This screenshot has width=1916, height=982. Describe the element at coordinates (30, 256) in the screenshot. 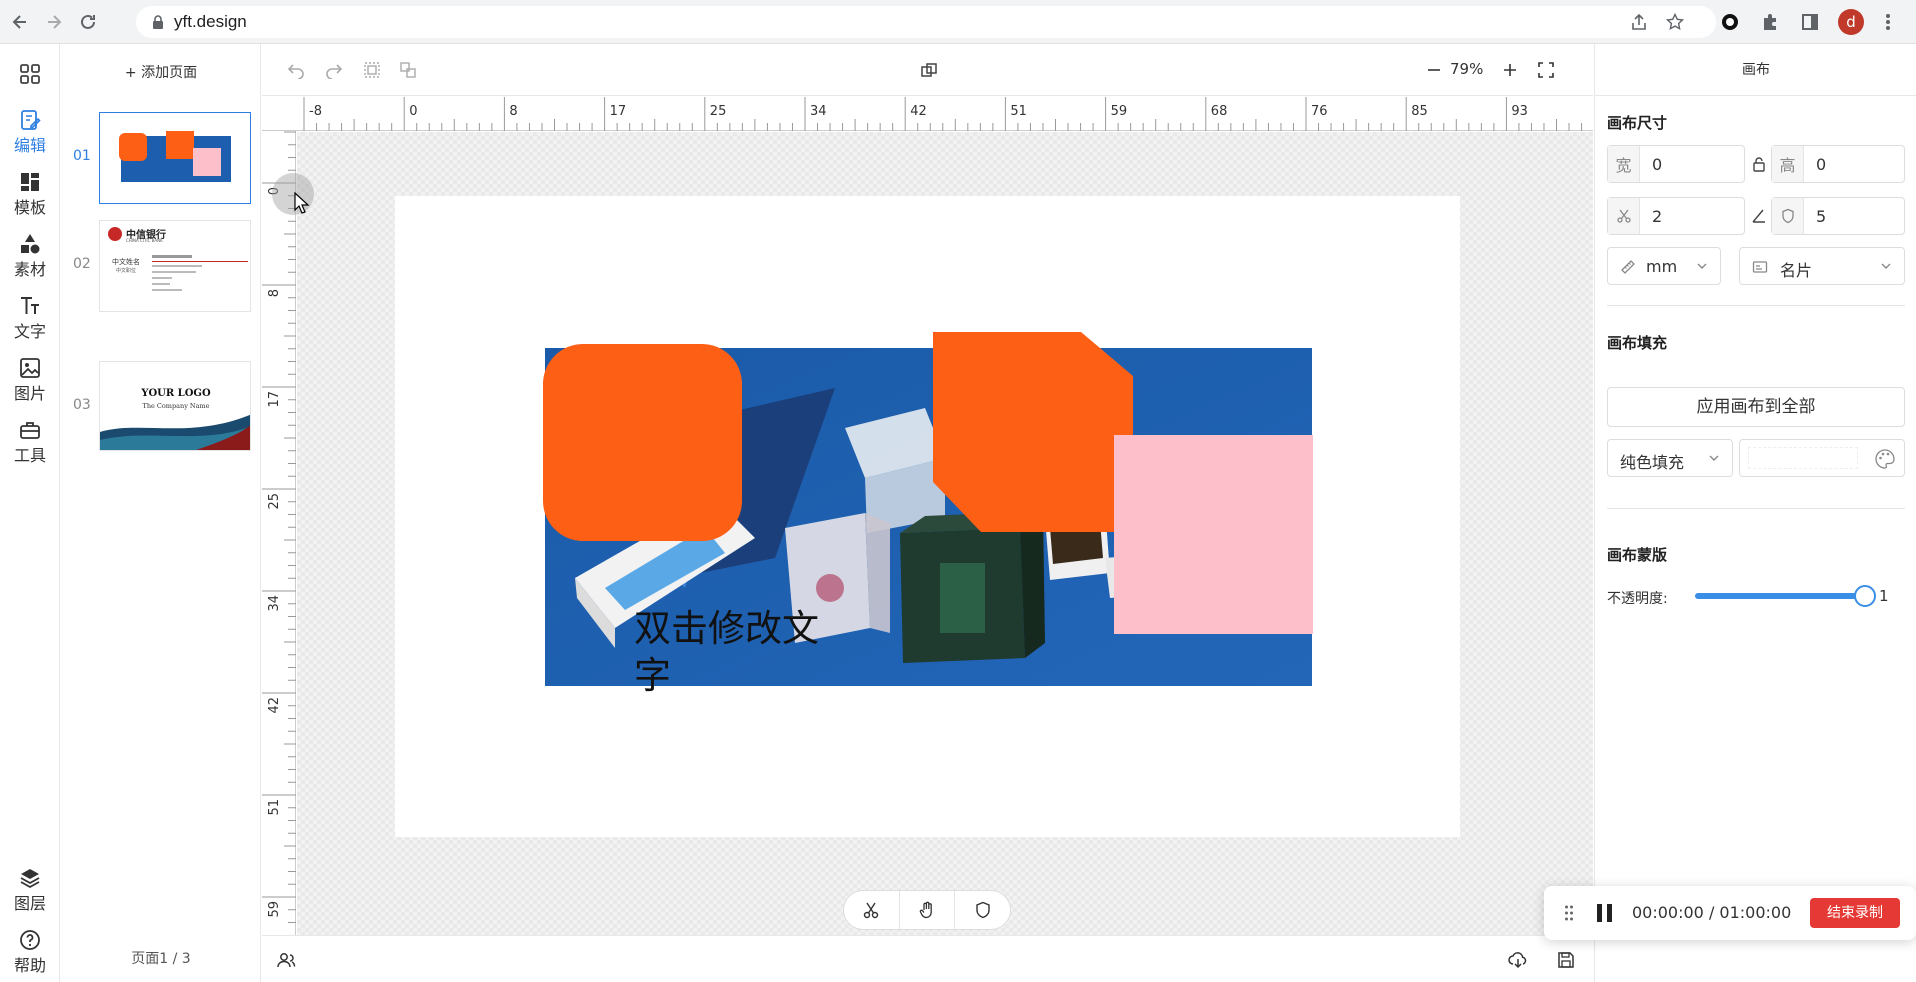

I see `rail-item-material: 素材` at that location.